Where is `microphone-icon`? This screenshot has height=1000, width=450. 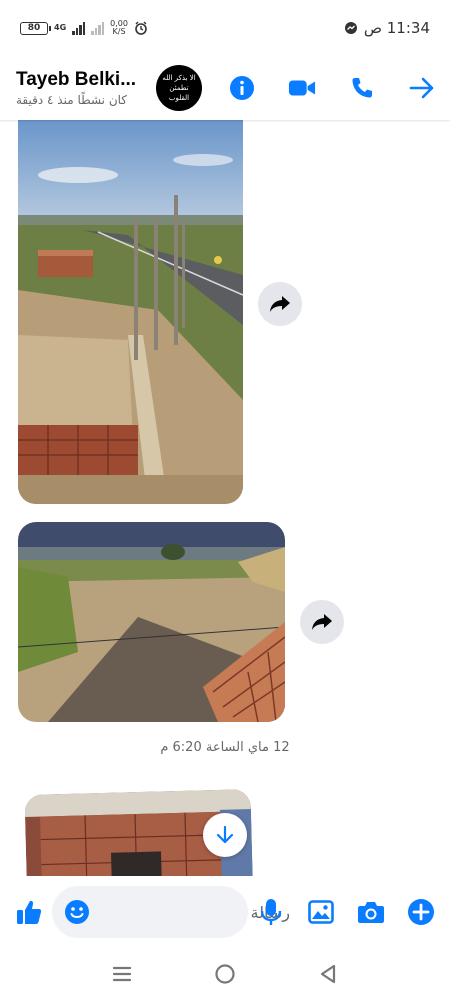 microphone-icon is located at coordinates (271, 912).